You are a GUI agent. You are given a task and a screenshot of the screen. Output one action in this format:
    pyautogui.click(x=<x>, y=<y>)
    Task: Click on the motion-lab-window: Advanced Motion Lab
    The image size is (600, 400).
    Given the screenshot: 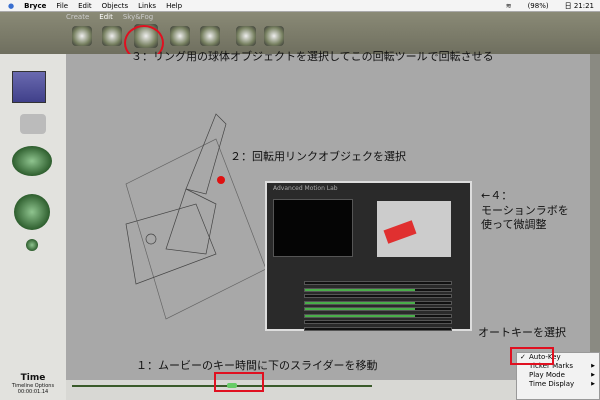 What is the action you would take?
    pyautogui.click(x=368, y=256)
    